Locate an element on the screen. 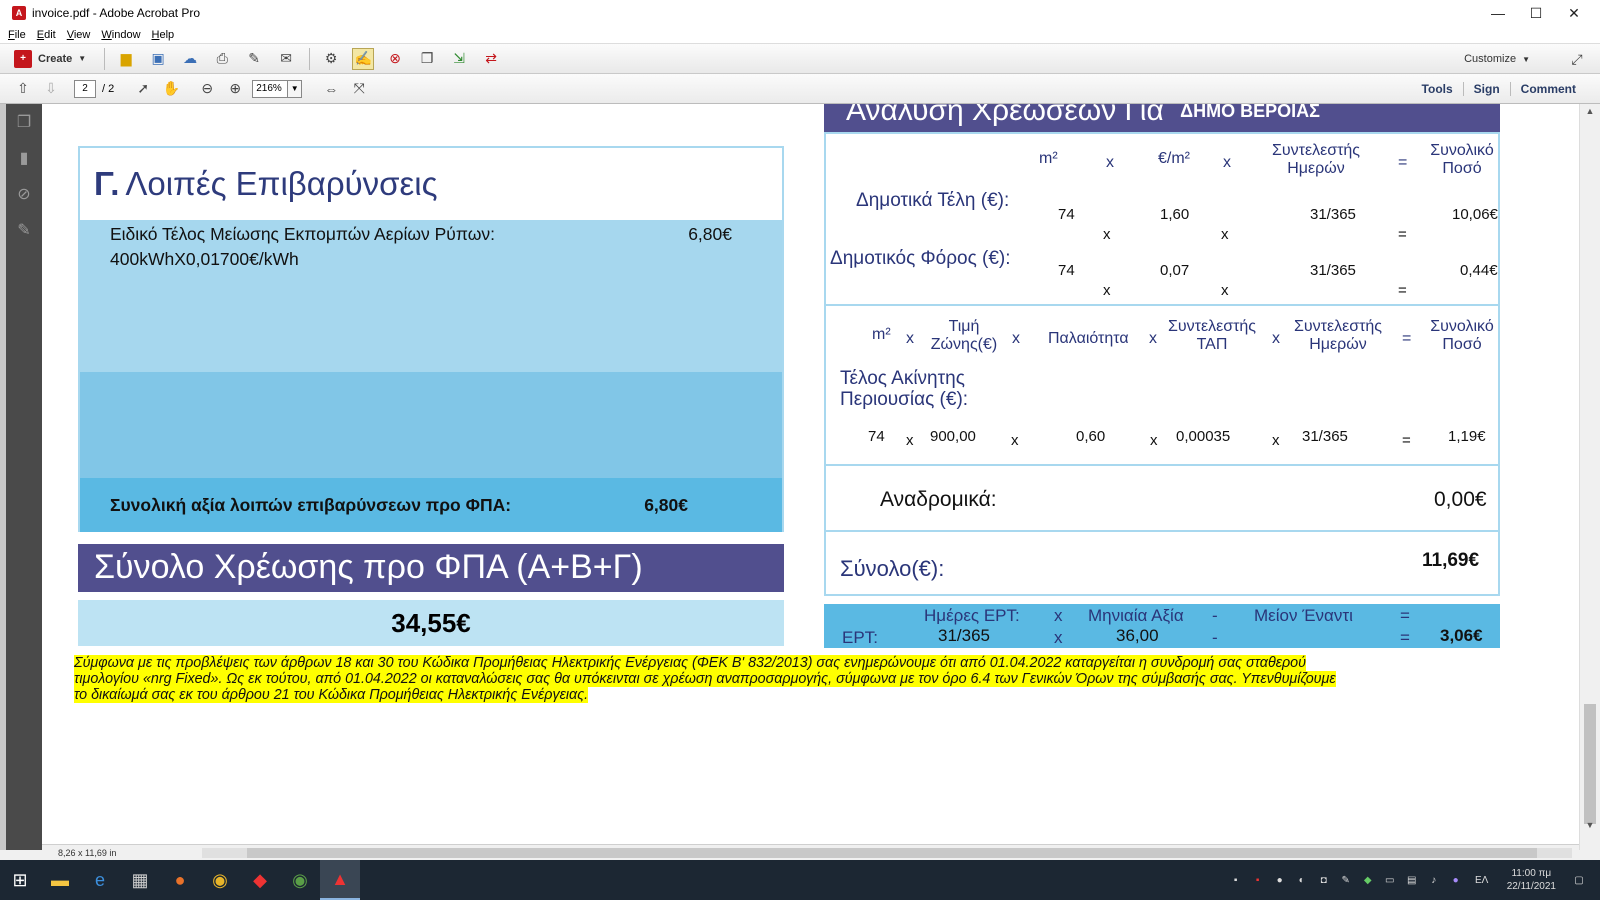 The image size is (1600, 900). tray-anydesk-icon: ▪ is located at coordinates (1258, 880).